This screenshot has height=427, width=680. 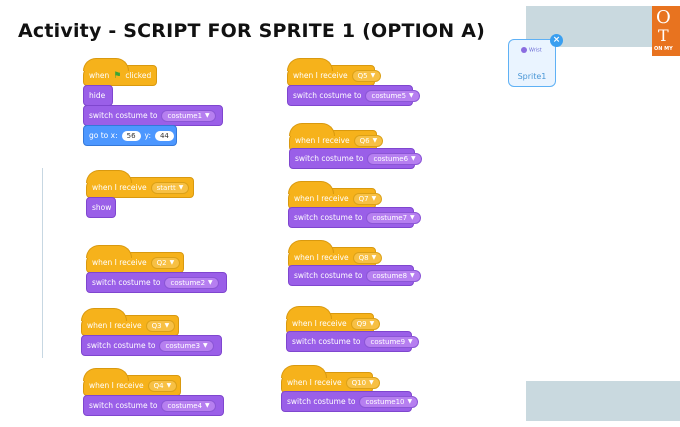 What do you see at coordinates (191, 282) in the screenshot?
I see `costume-dropdown: costume2 ▼` at bounding box center [191, 282].